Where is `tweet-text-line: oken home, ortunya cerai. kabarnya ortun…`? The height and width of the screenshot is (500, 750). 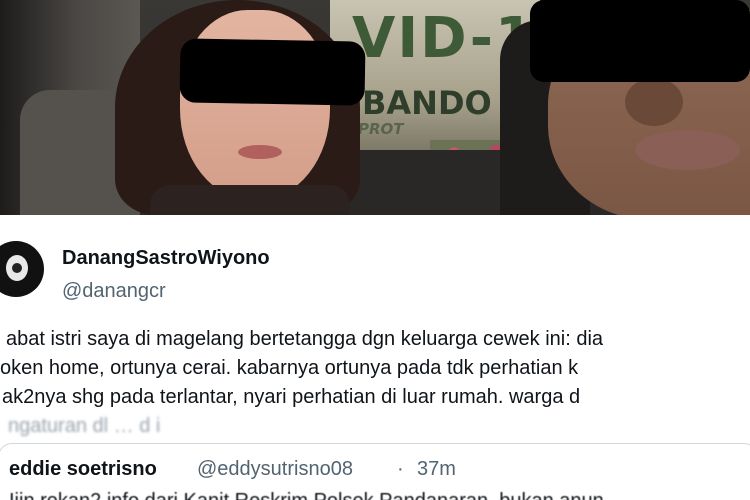 tweet-text-line: oken home, ortunya cerai. kabarnya ortun… is located at coordinates (289, 368).